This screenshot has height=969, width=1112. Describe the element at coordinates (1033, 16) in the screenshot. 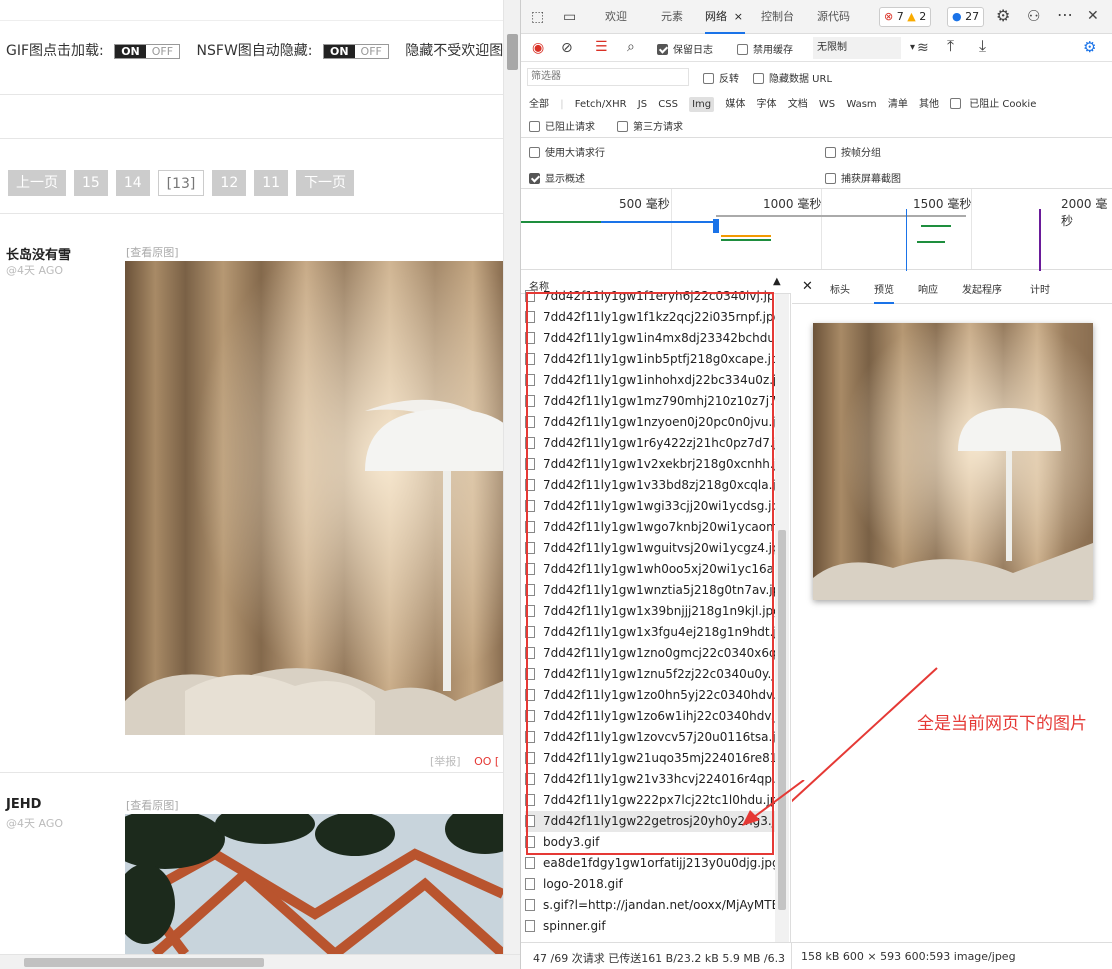

I see `customize-icon: ⚇` at that location.